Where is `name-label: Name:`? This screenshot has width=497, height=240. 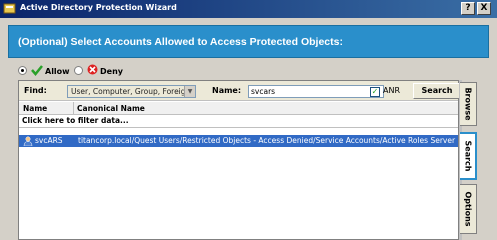 name-label: Name: is located at coordinates (227, 90).